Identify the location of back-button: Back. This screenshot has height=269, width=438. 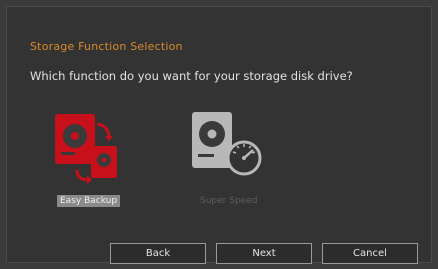
(158, 253).